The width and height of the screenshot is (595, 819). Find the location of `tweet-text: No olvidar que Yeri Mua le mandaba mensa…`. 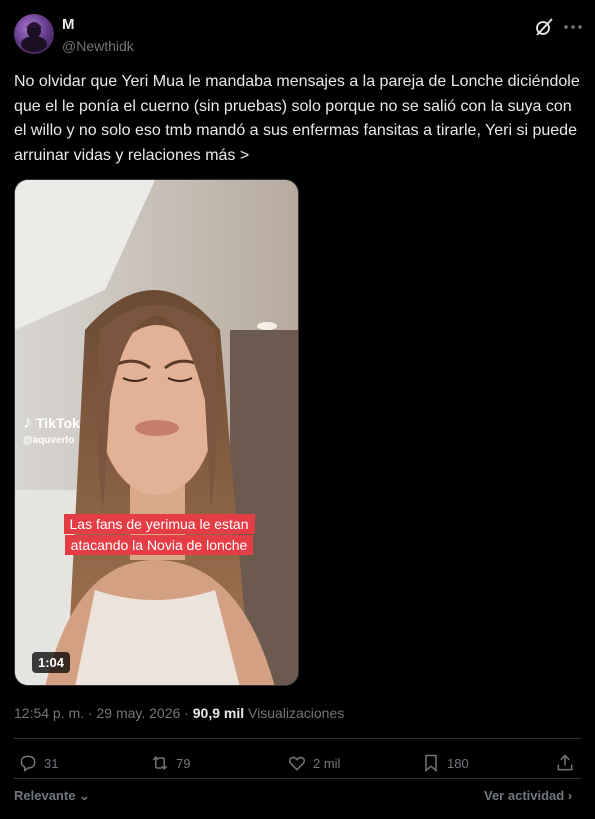

tweet-text: No olvidar que Yeri Mua le mandaba mensa… is located at coordinates (297, 118).